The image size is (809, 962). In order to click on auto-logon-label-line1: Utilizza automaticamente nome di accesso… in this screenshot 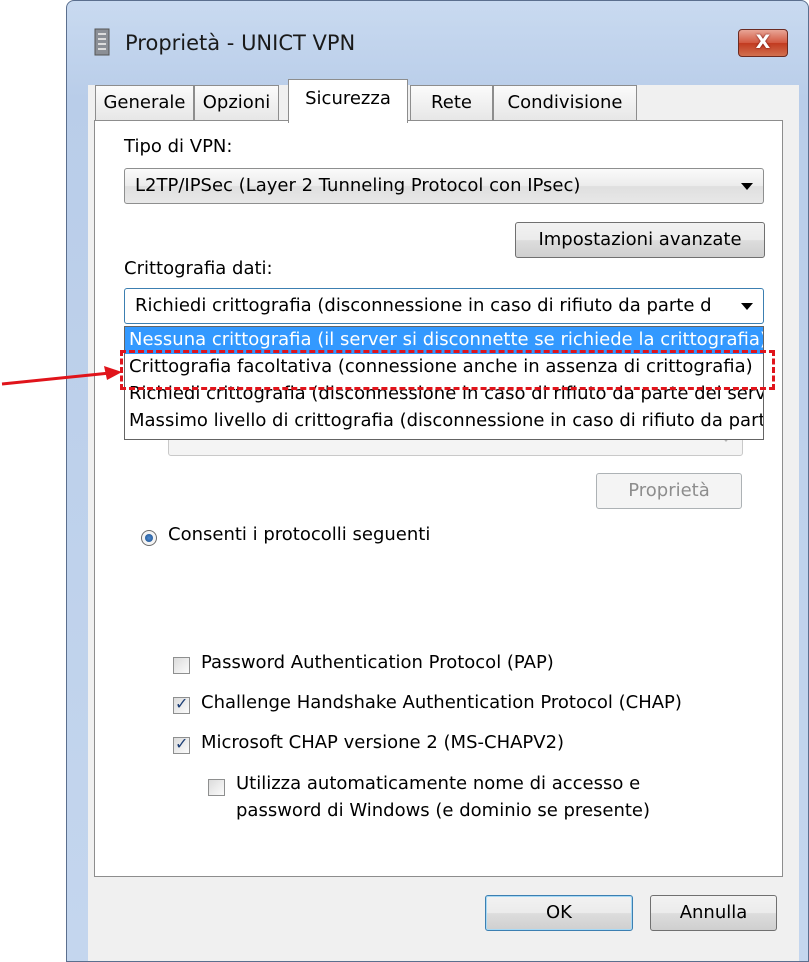, I will do `click(438, 783)`.